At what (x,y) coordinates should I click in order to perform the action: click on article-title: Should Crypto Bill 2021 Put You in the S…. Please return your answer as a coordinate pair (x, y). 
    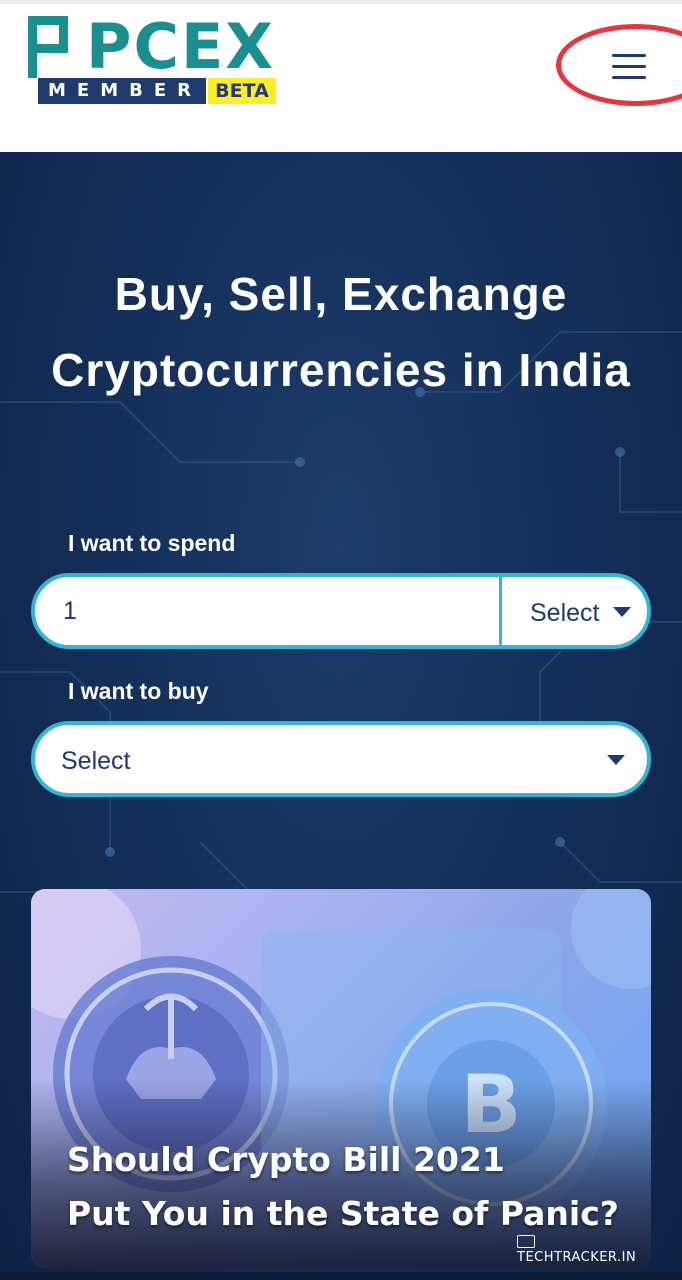
    Looking at the image, I should click on (352, 1187).